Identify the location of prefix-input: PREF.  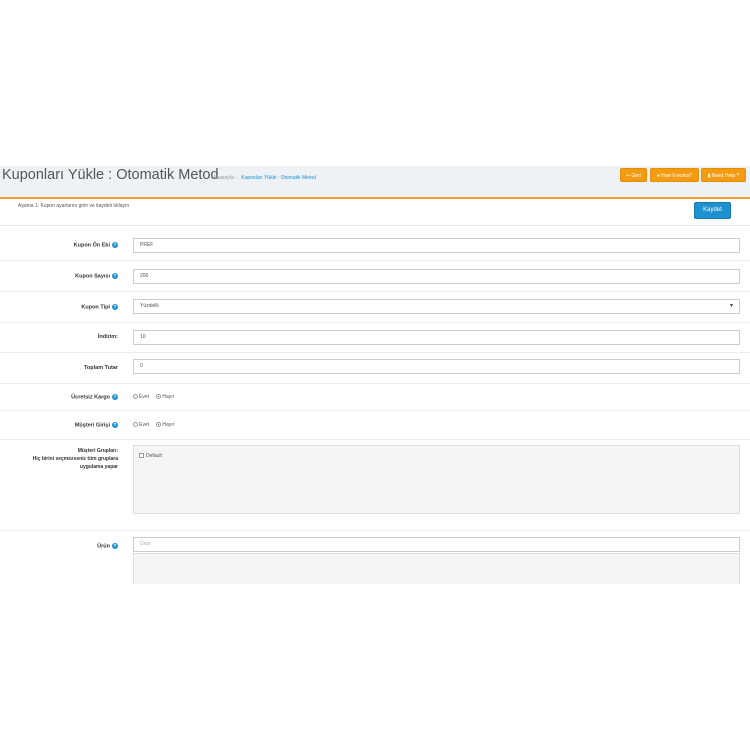
(436, 245).